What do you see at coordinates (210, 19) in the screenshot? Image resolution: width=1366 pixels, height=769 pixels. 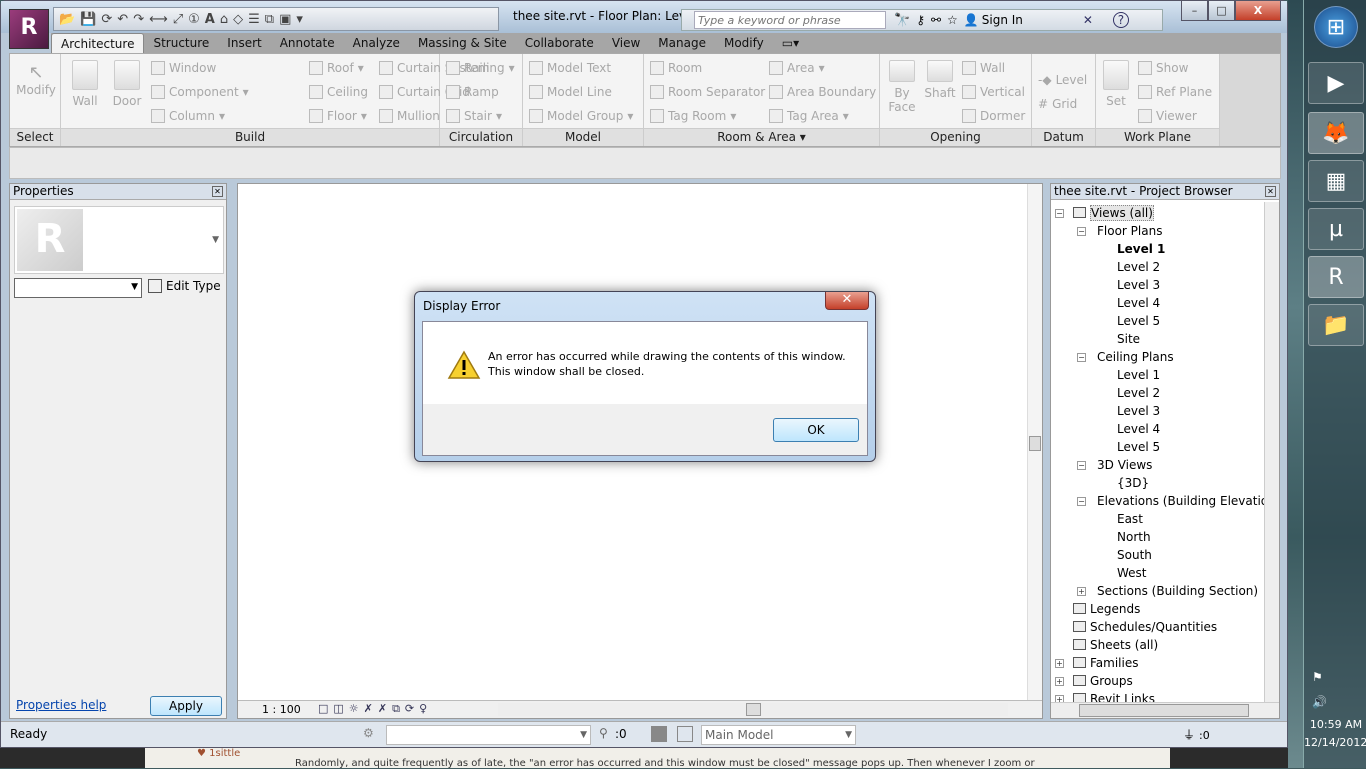 I see `text-icon: A` at bounding box center [210, 19].